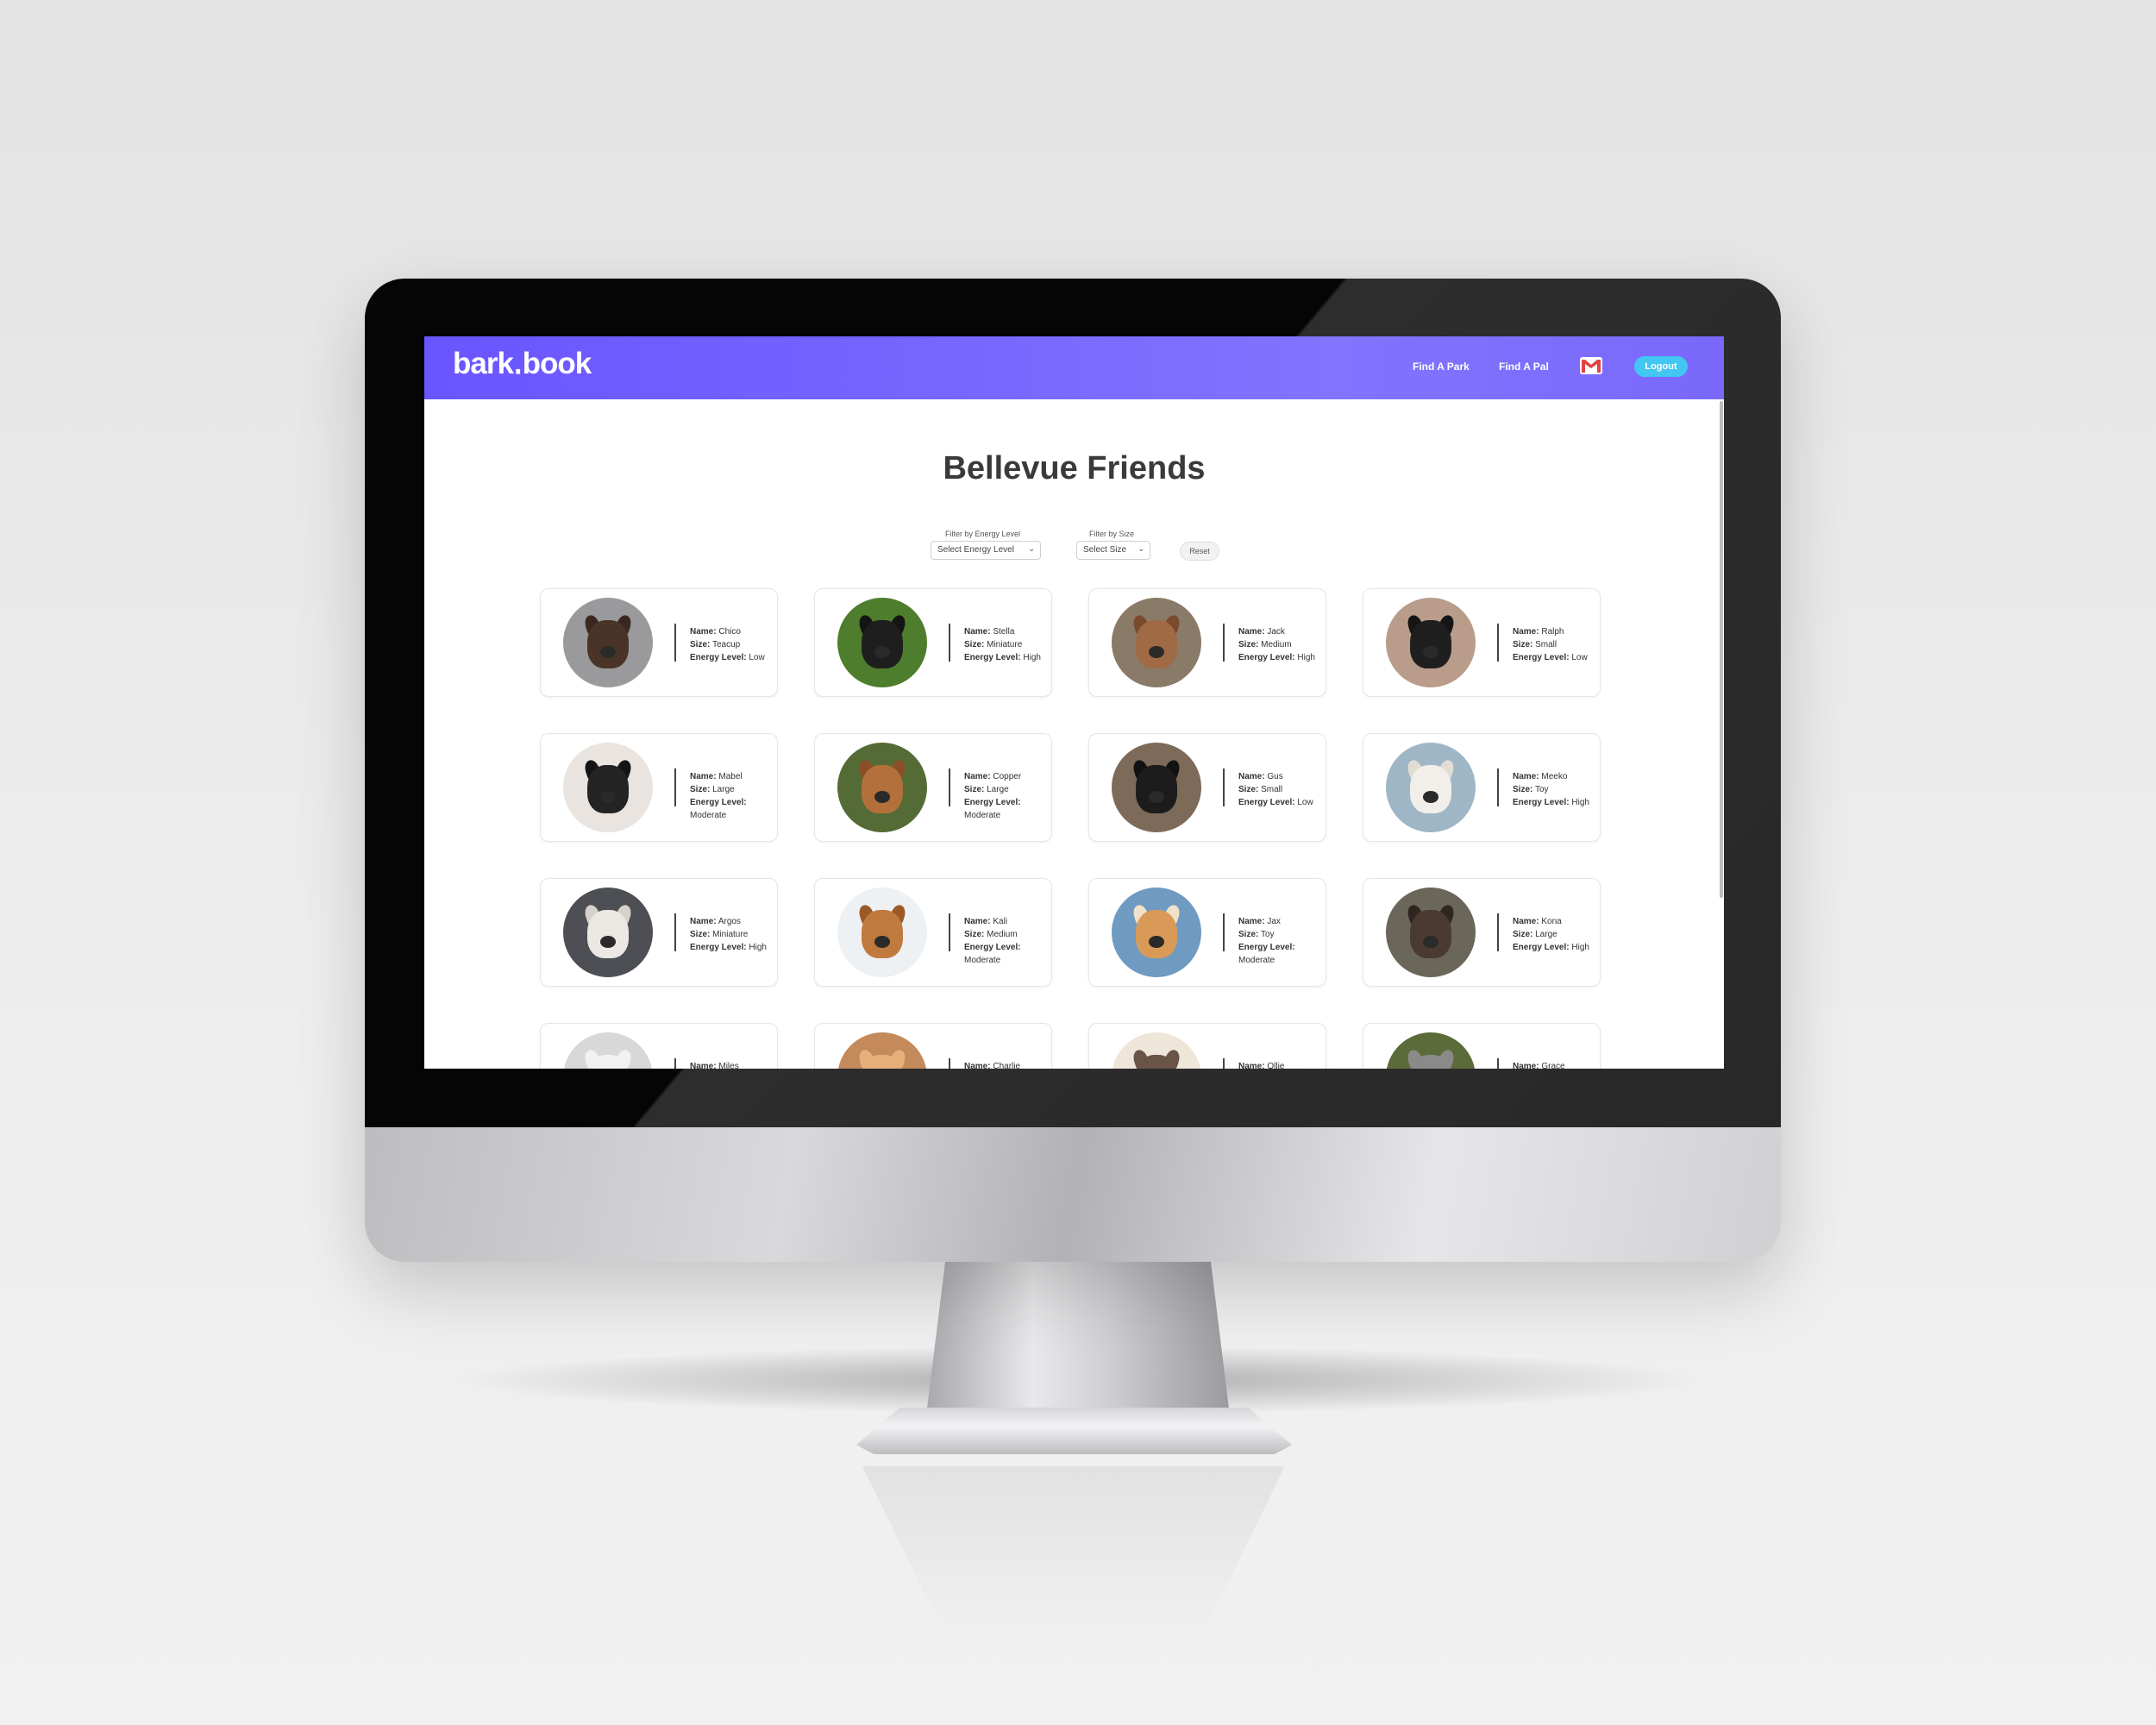 This screenshot has width=2156, height=1725. Describe the element at coordinates (1207, 1046) in the screenshot. I see `dog-card: Name: Ollie` at that location.